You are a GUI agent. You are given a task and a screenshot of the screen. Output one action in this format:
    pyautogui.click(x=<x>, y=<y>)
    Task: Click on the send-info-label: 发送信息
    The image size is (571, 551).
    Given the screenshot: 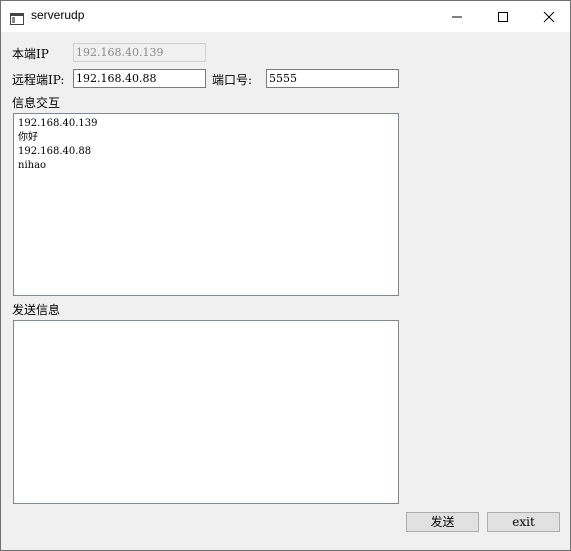 What is the action you would take?
    pyautogui.click(x=36, y=310)
    